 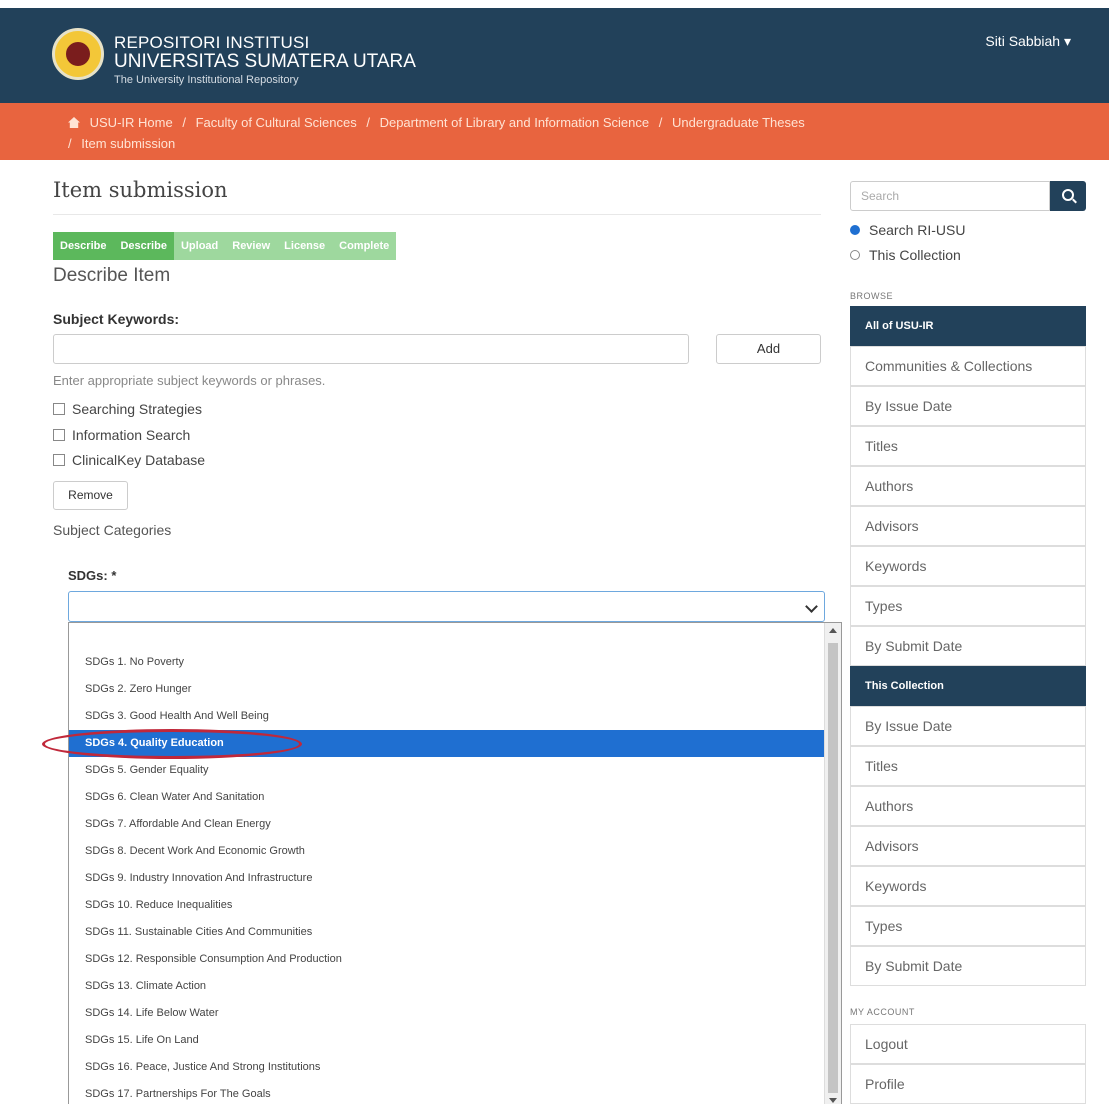 What do you see at coordinates (131, 122) in the screenshot?
I see `breadcrumb-item: USU-IR Home` at bounding box center [131, 122].